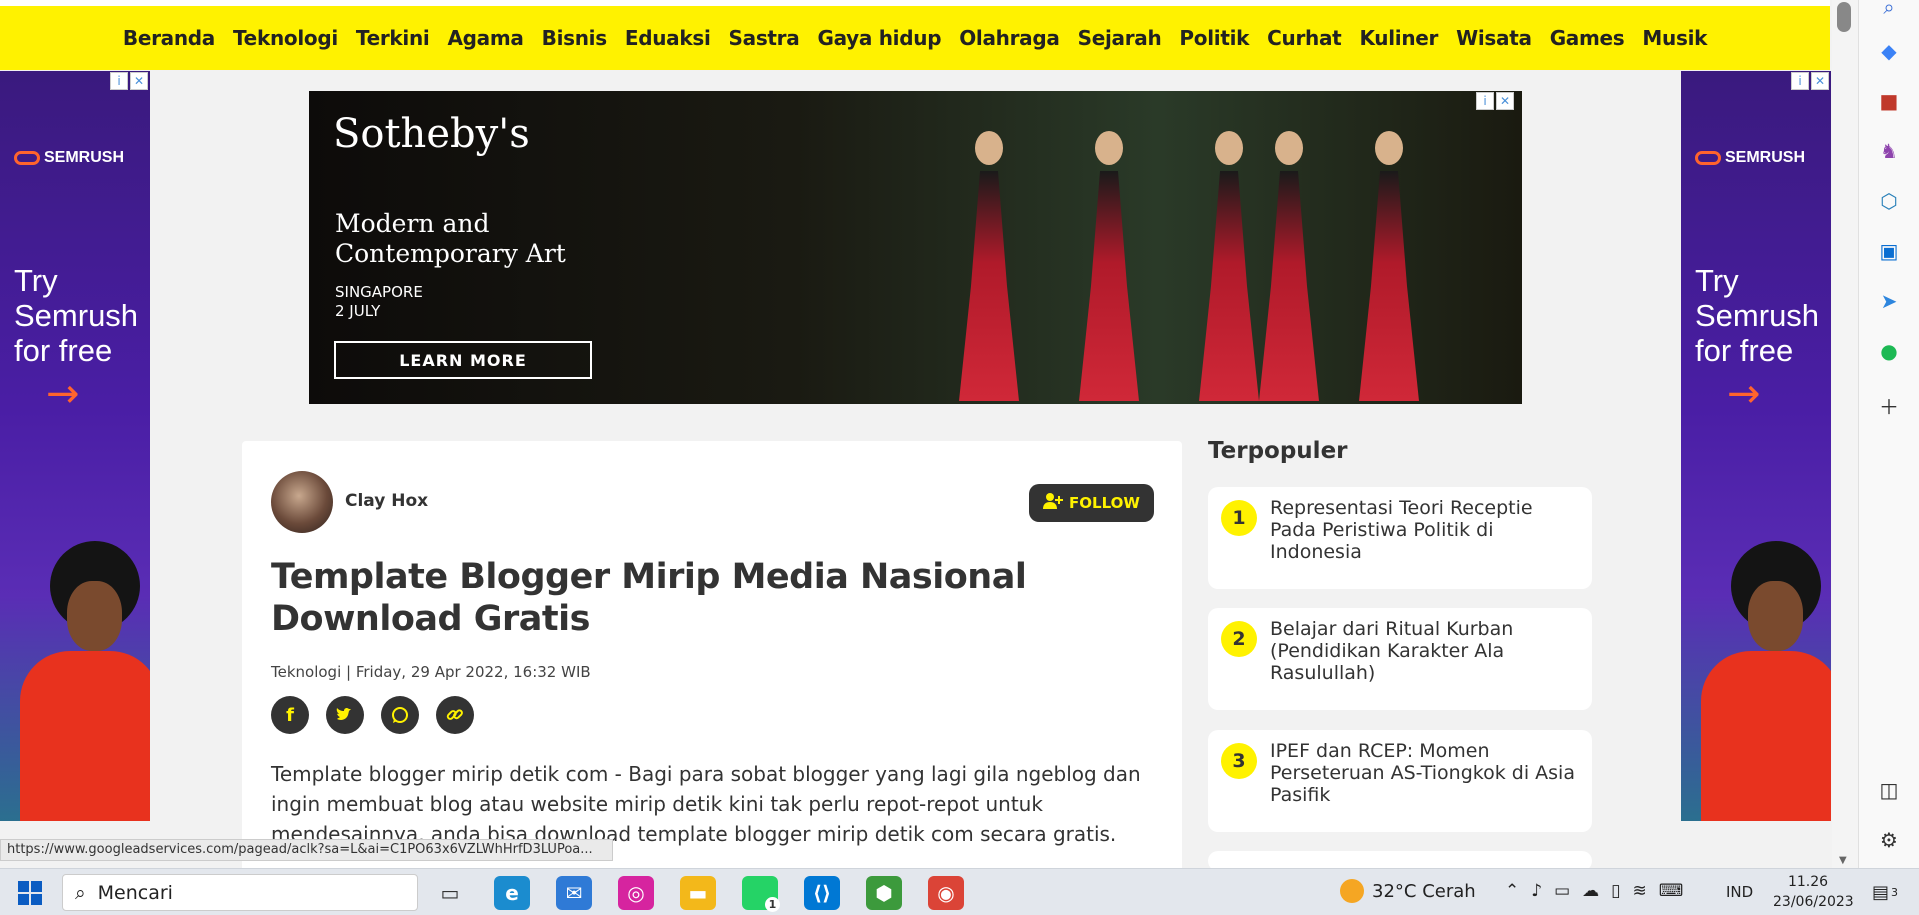 The image size is (1919, 915). I want to click on semrush-flame-icon, so click(27, 158).